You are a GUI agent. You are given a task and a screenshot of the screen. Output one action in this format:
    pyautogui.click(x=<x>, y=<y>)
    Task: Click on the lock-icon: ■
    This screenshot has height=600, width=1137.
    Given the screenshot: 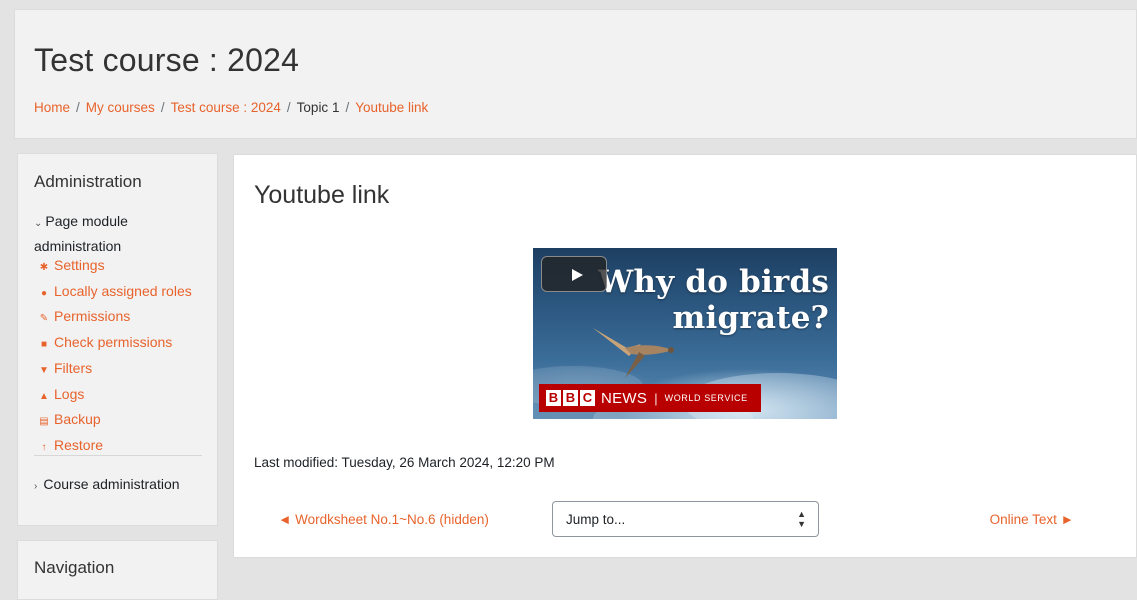 What is the action you would take?
    pyautogui.click(x=44, y=345)
    